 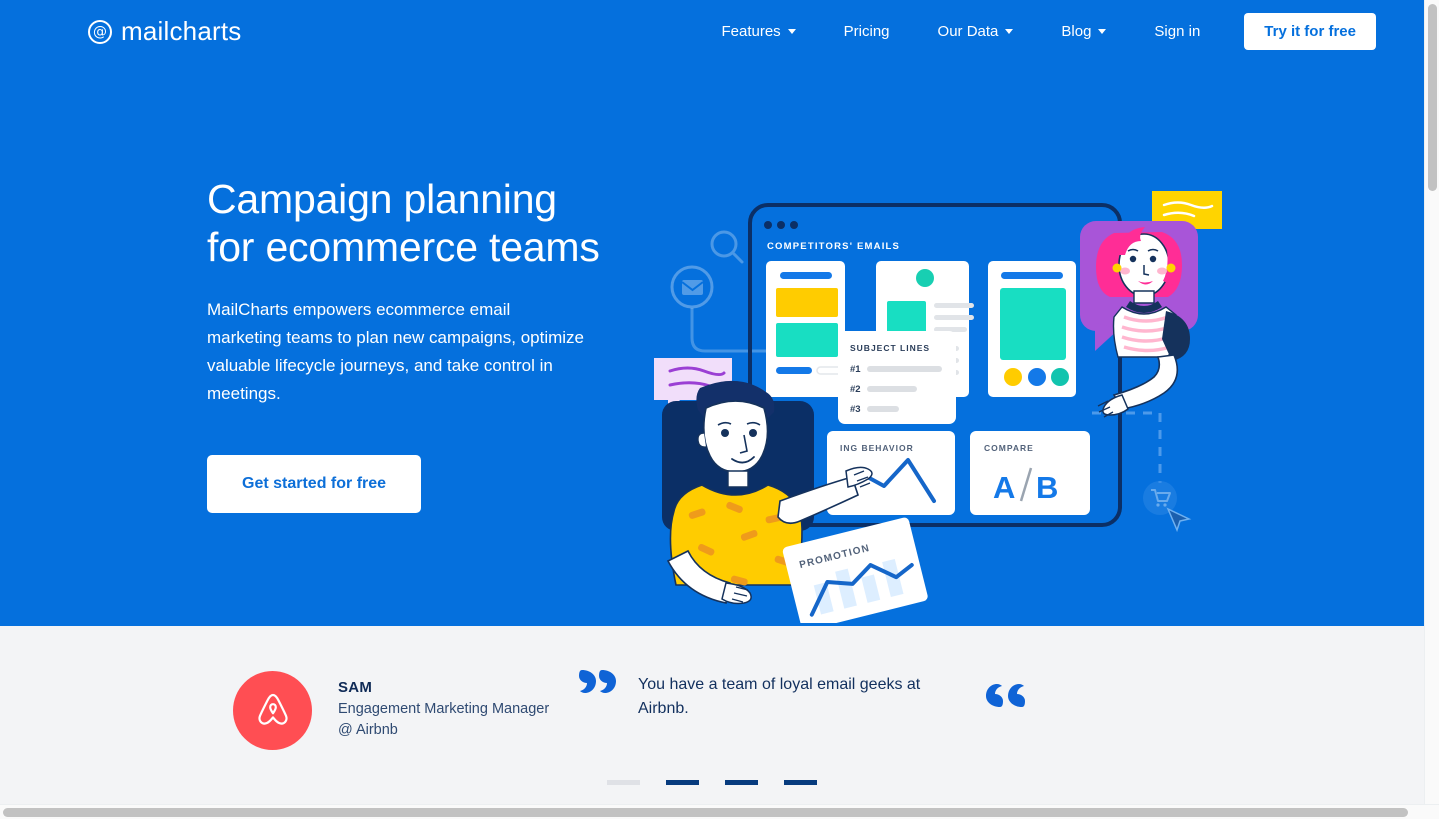 What do you see at coordinates (1076, 31) in the screenshot?
I see `nav-label-blog: Blog` at bounding box center [1076, 31].